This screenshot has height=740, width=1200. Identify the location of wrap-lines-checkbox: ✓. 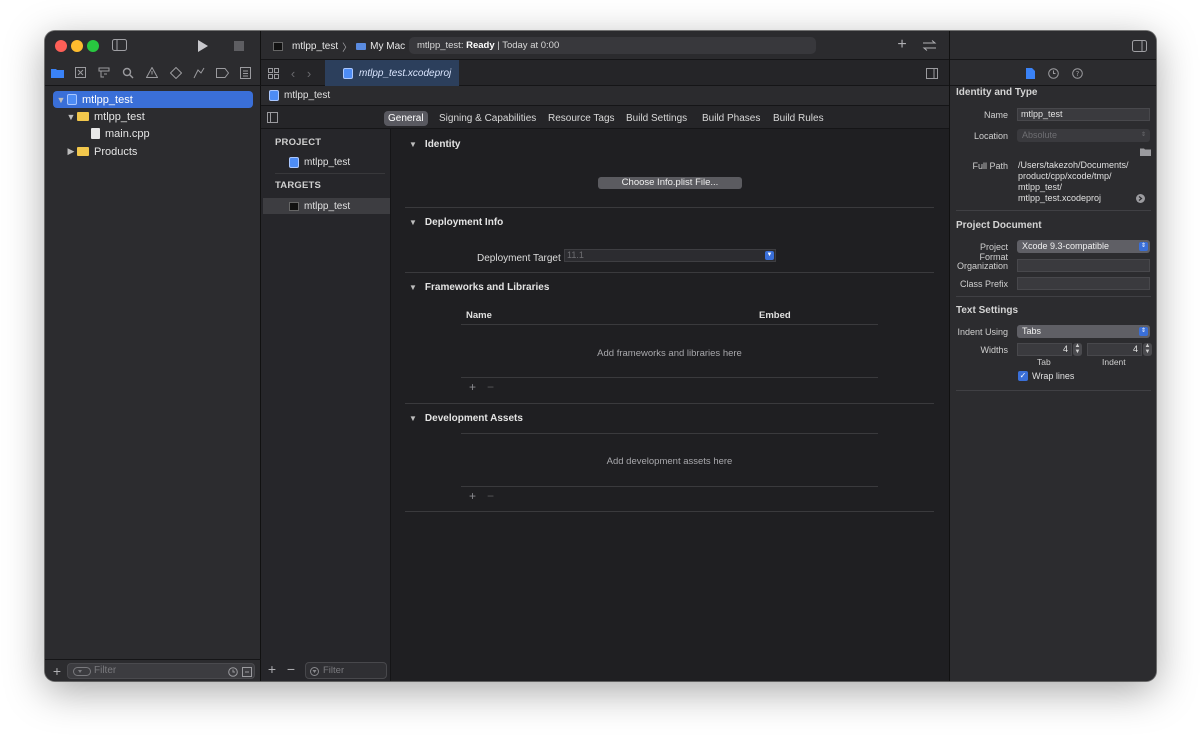
(1023, 376).